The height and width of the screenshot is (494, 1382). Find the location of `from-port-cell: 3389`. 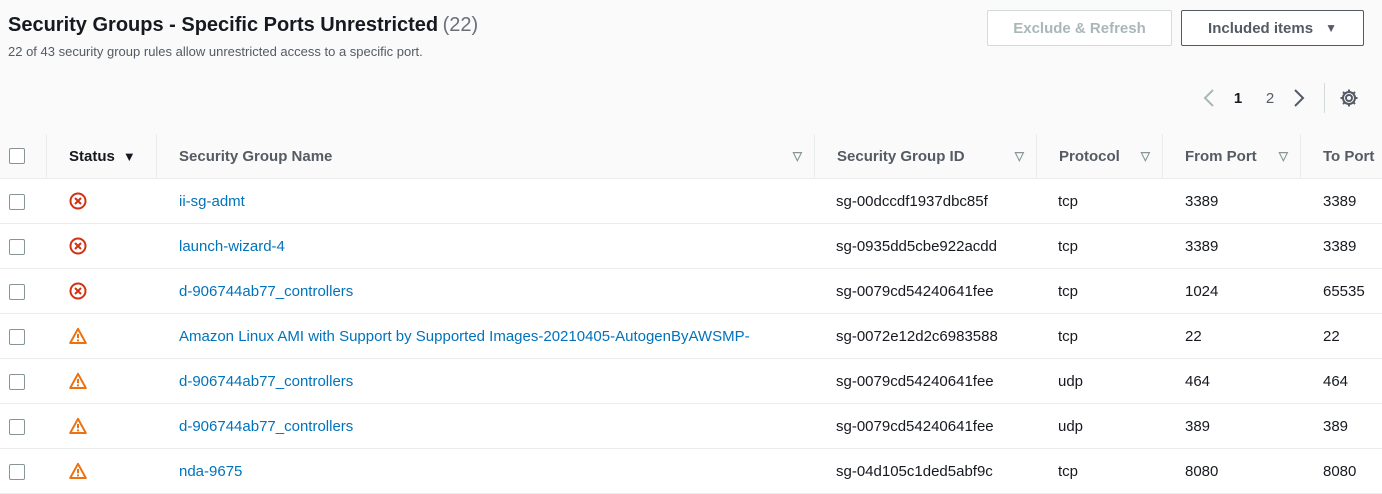

from-port-cell: 3389 is located at coordinates (1231, 246).